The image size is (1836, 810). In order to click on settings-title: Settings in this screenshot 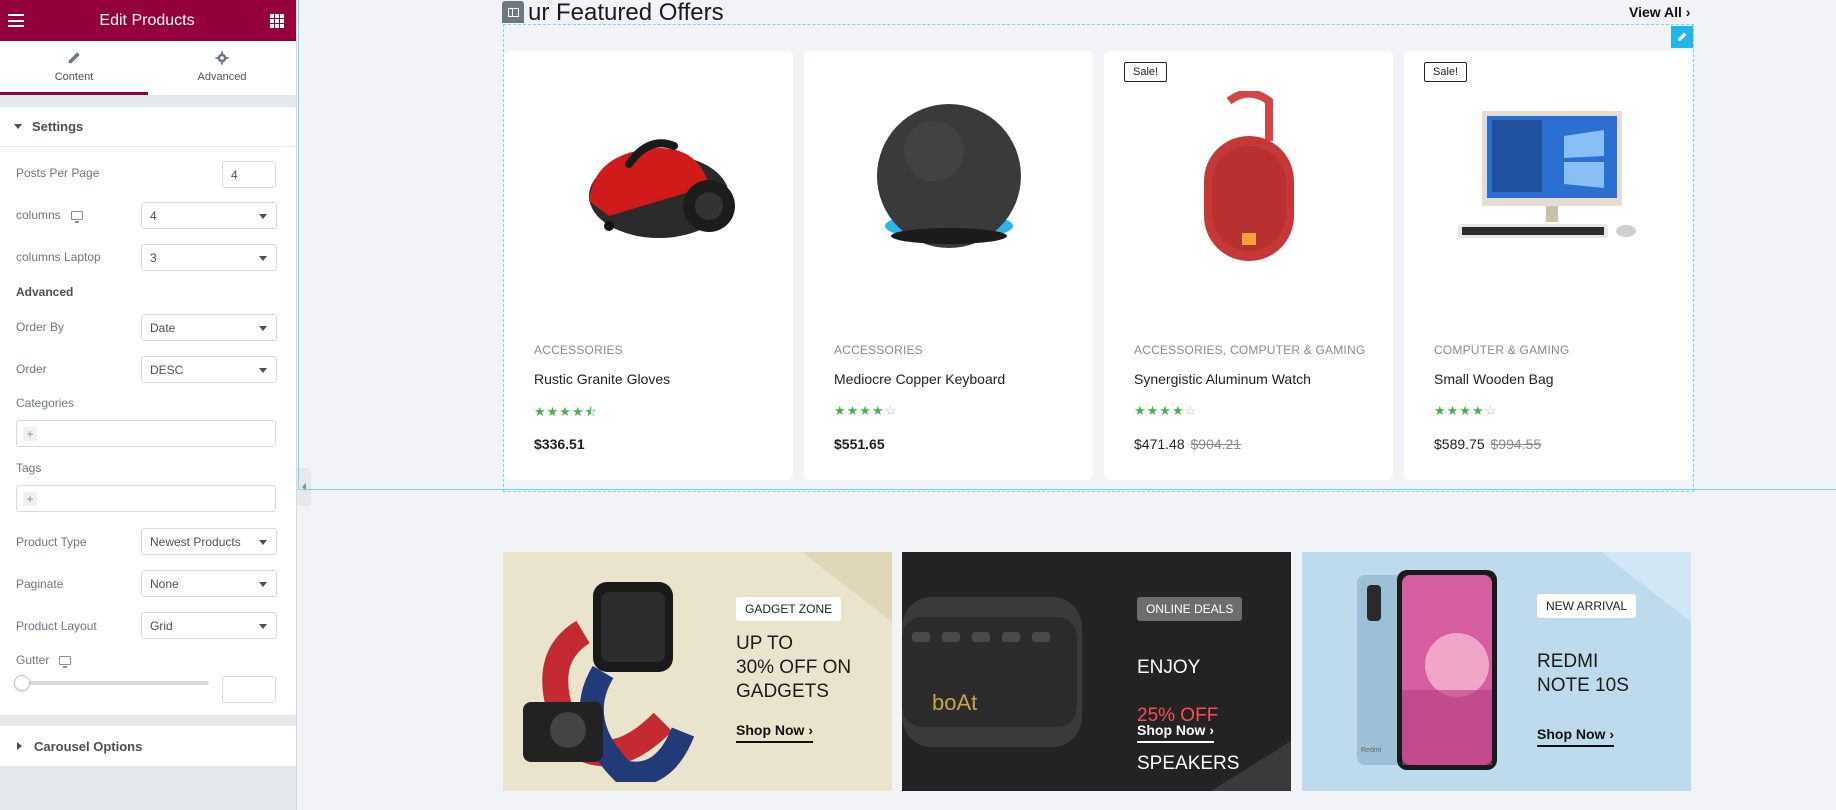, I will do `click(58, 126)`.